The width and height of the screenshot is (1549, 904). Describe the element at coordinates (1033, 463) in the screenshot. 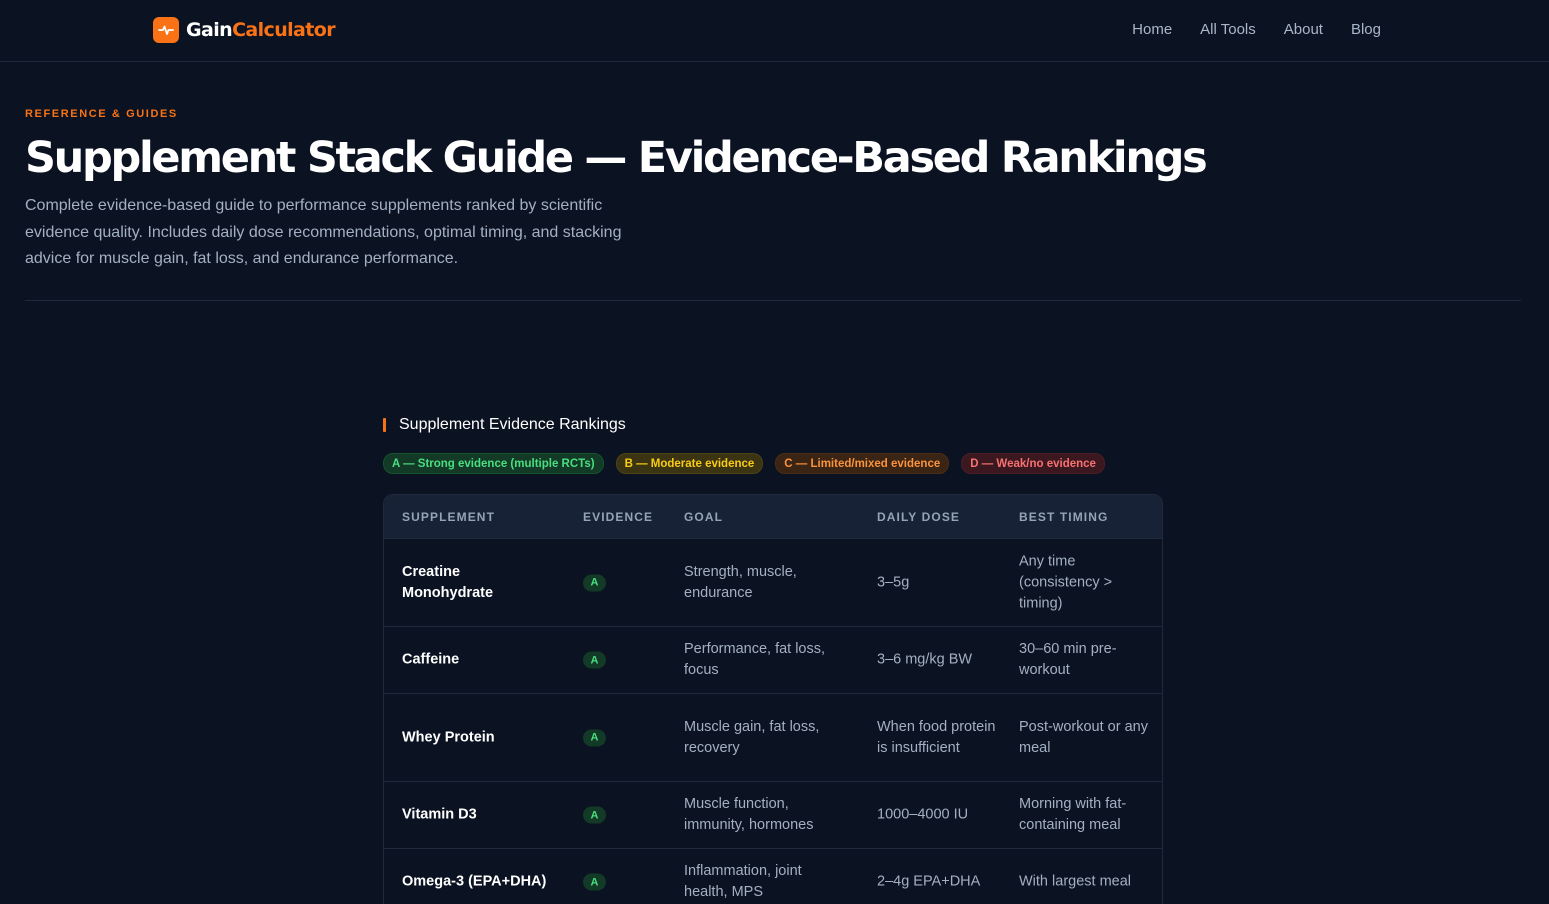

I see `legend-pill-d: D — Weak/no evidence` at that location.